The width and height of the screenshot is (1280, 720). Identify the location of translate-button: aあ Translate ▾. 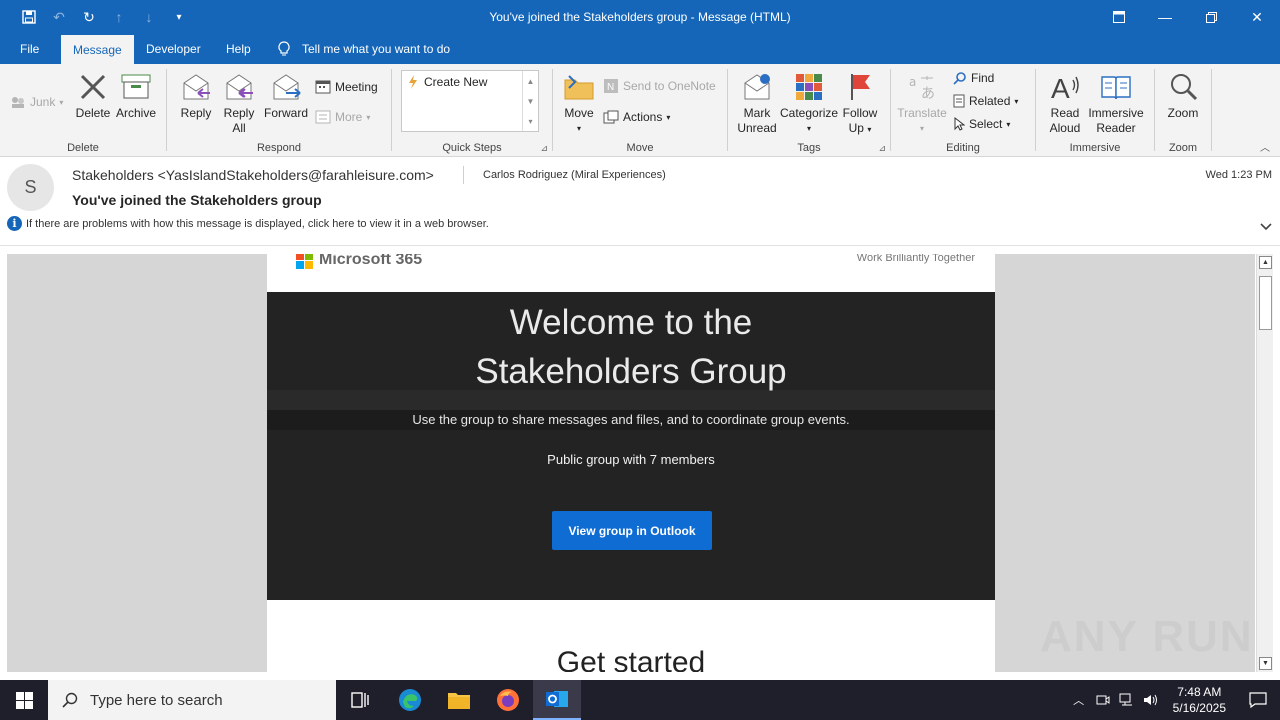
(922, 103).